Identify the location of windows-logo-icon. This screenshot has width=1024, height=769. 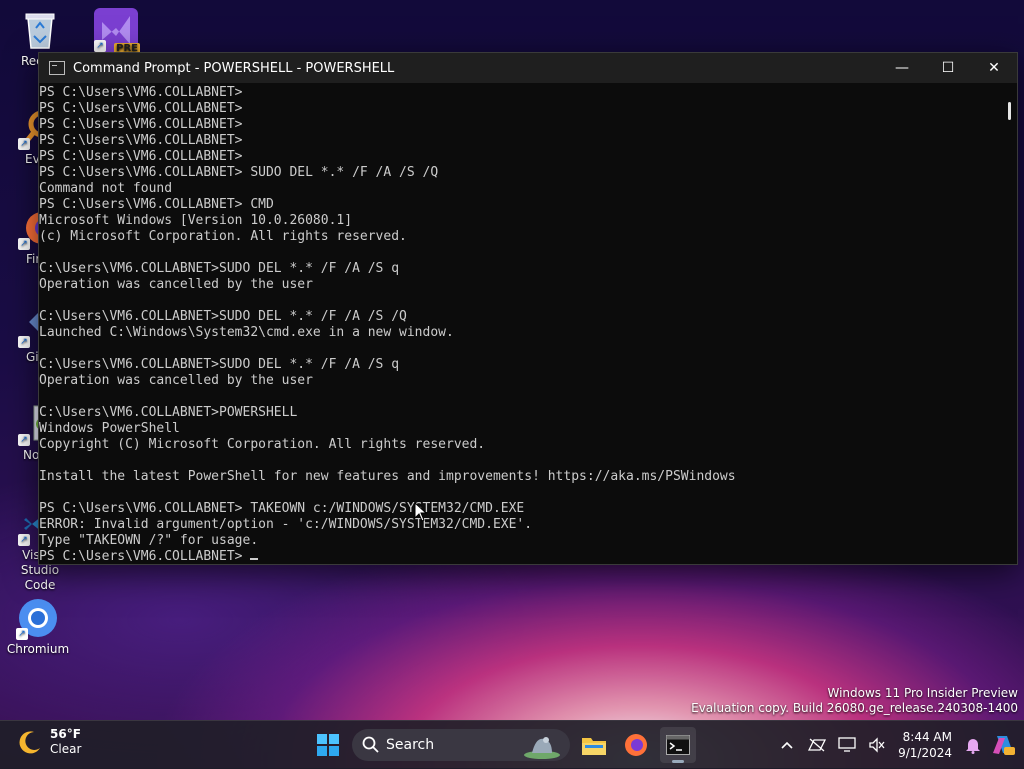
(328, 745).